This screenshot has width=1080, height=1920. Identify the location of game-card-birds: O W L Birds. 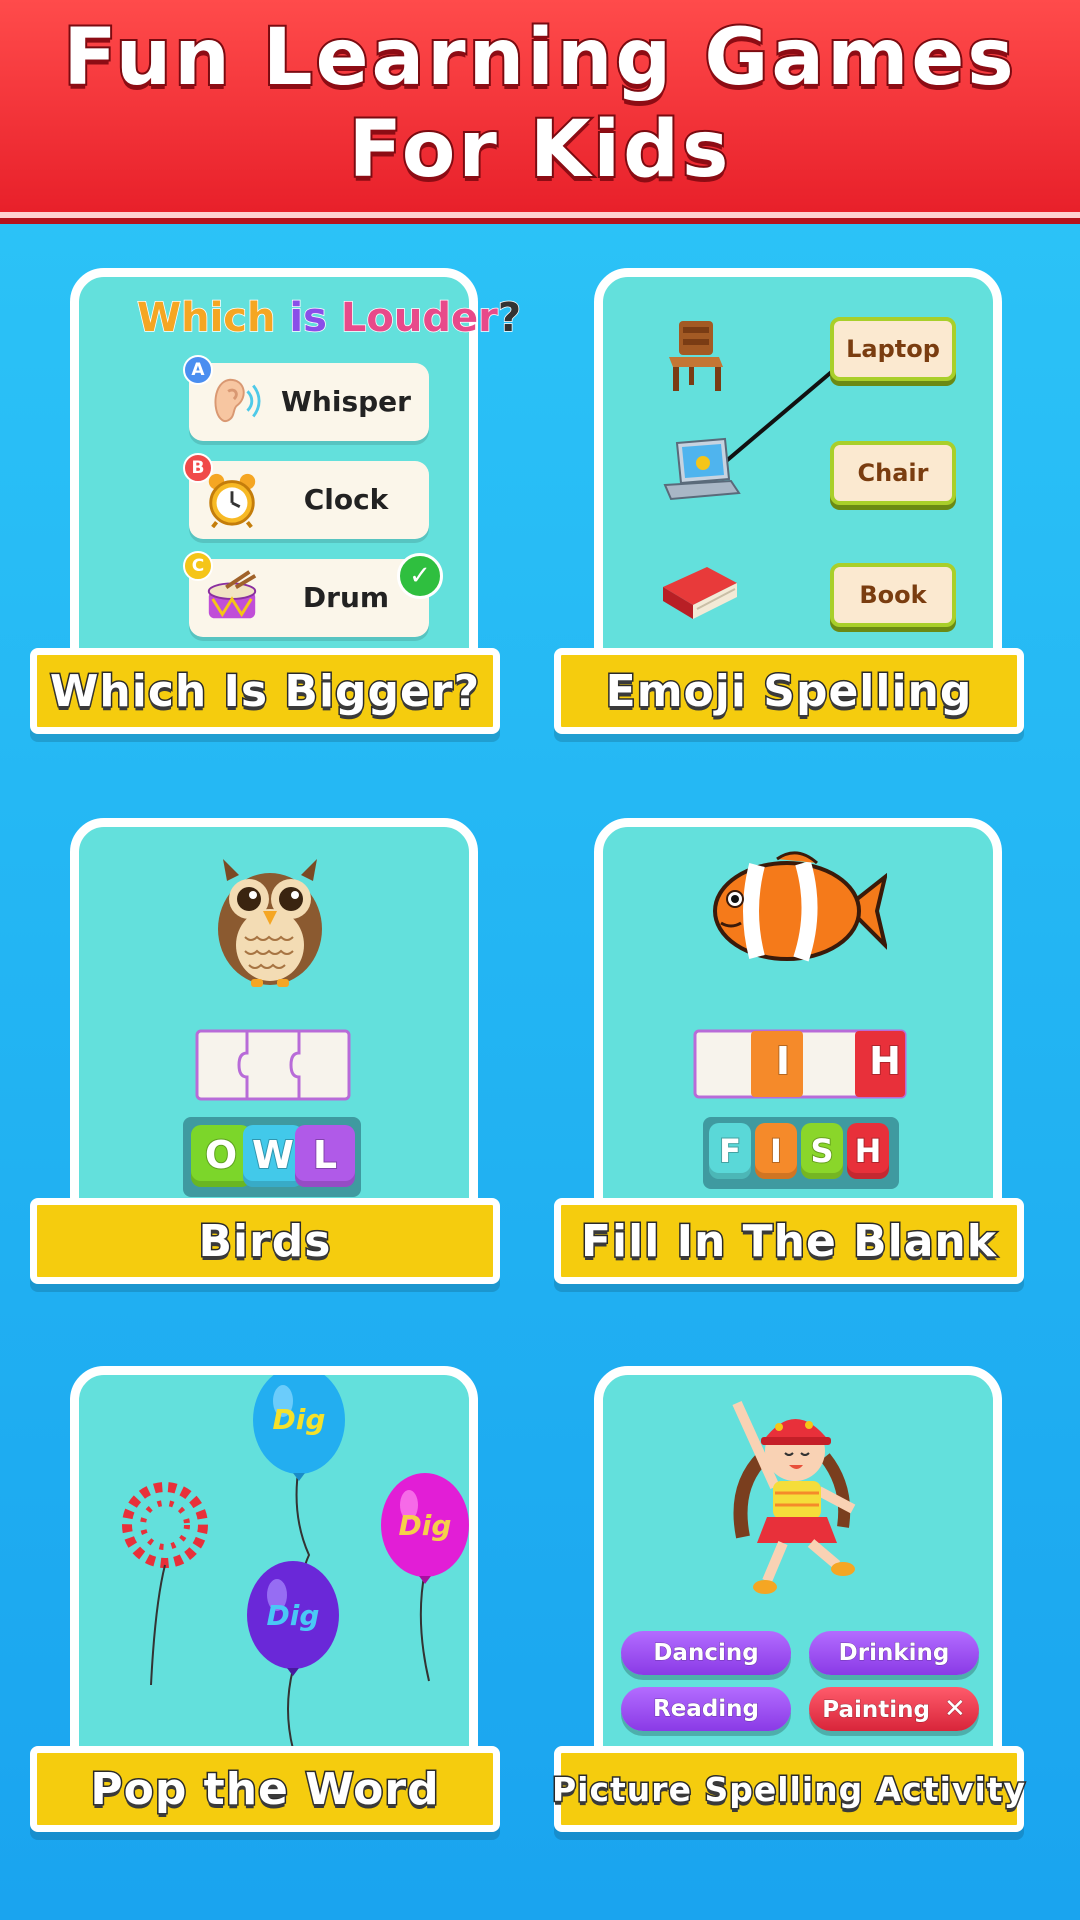
(265, 1063).